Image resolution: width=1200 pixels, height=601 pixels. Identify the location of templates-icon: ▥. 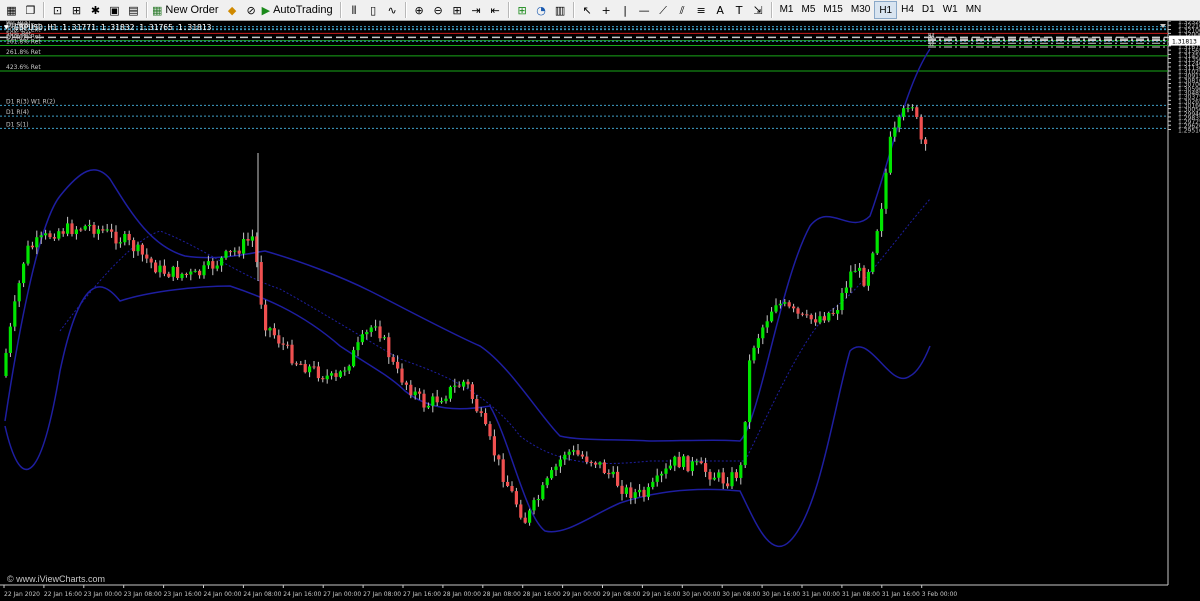
(560, 10).